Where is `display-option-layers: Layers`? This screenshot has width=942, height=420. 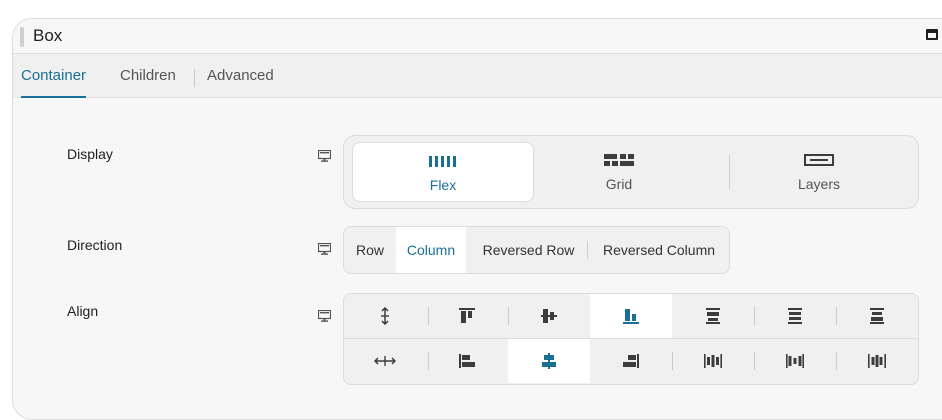
display-option-layers: Layers is located at coordinates (819, 171).